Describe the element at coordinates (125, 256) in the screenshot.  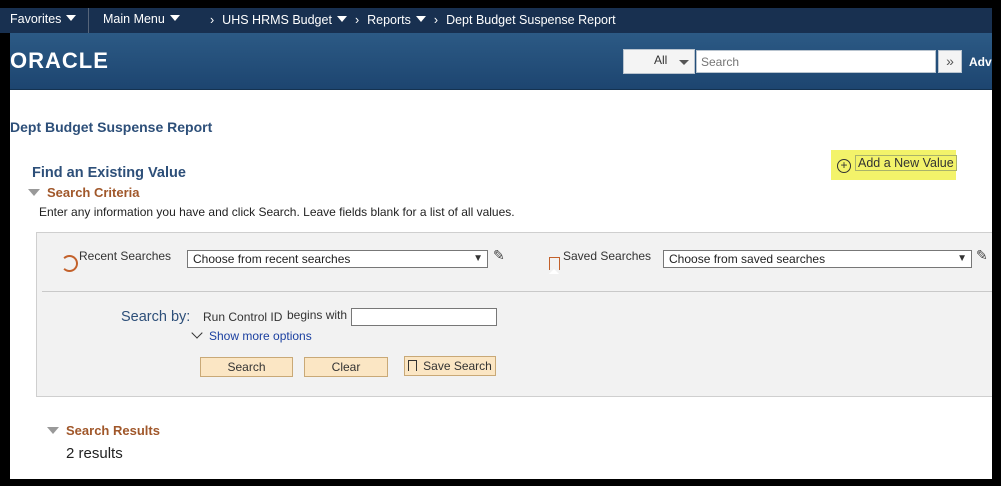
I see `recent-searches-label: Recent Searches` at that location.